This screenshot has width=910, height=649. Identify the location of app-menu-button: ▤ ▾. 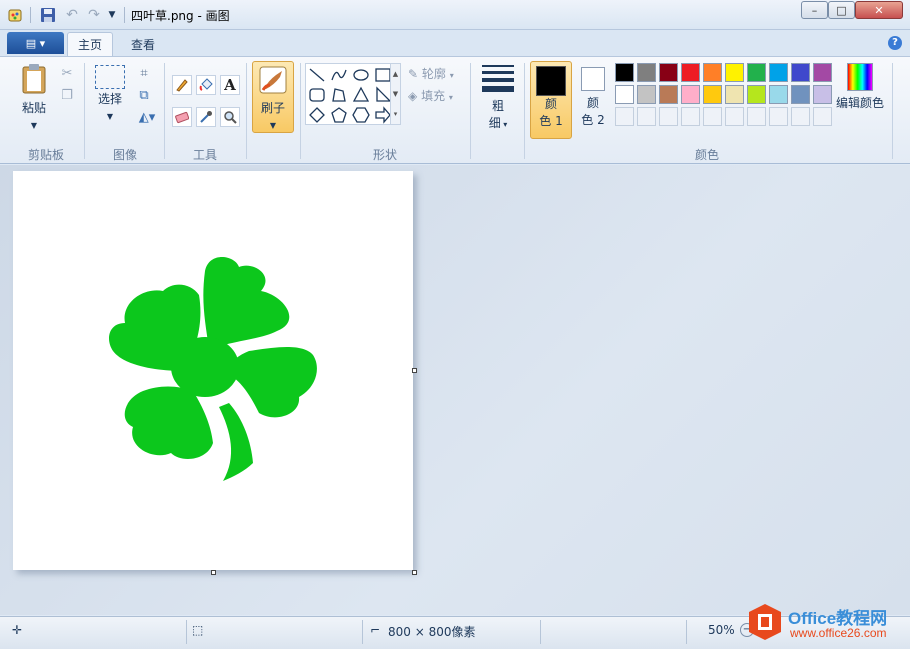
(35, 43).